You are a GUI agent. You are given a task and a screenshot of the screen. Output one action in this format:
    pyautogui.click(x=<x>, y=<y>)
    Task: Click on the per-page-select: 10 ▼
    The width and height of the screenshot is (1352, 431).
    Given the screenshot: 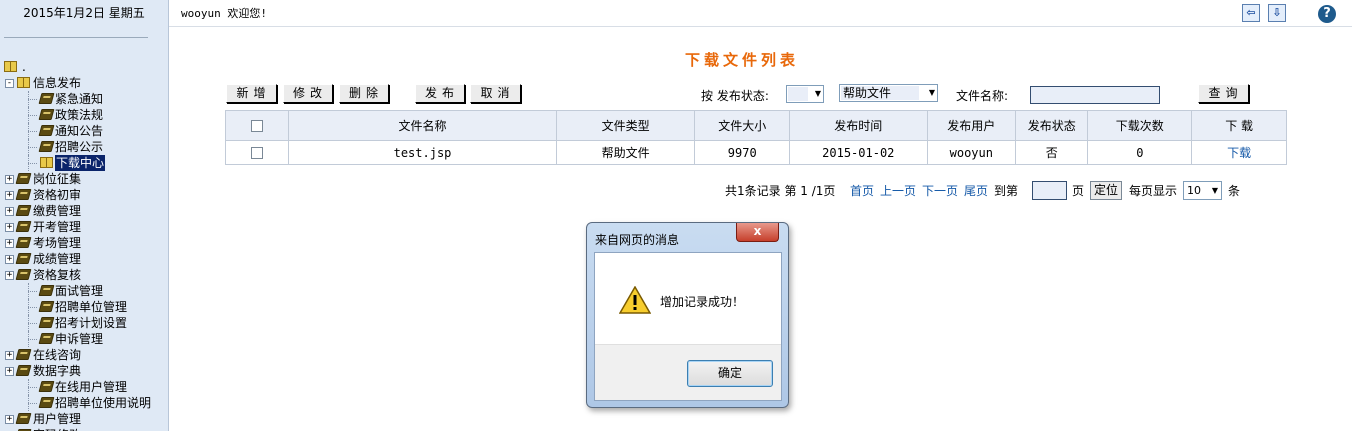 What is the action you would take?
    pyautogui.click(x=1202, y=190)
    